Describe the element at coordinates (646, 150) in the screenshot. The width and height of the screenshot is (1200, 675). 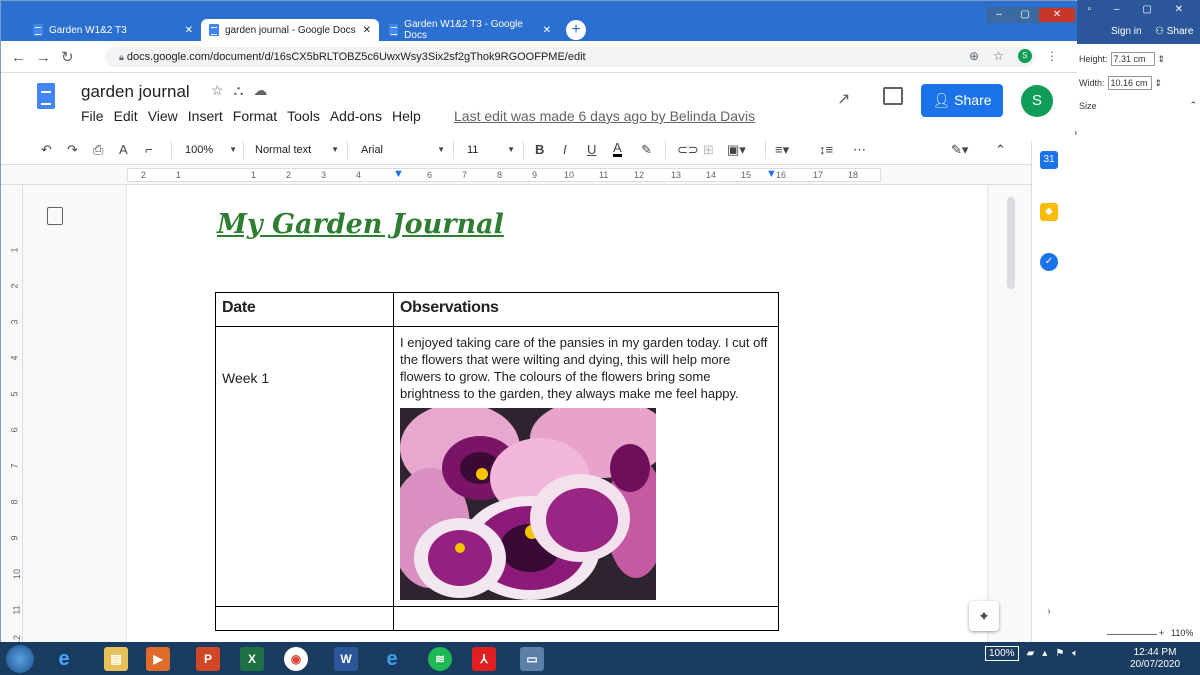
I see `highlight-icon: ✎` at that location.